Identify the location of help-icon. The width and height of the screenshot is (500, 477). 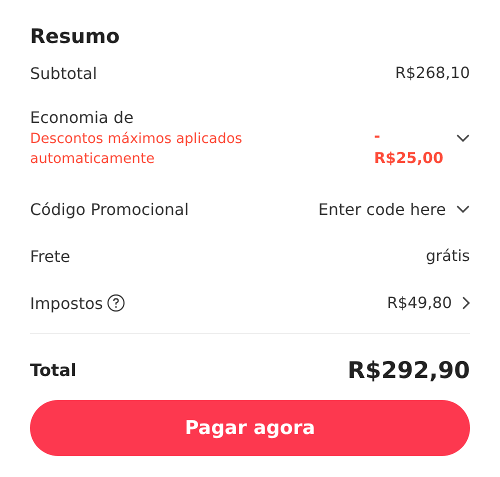
(115, 303).